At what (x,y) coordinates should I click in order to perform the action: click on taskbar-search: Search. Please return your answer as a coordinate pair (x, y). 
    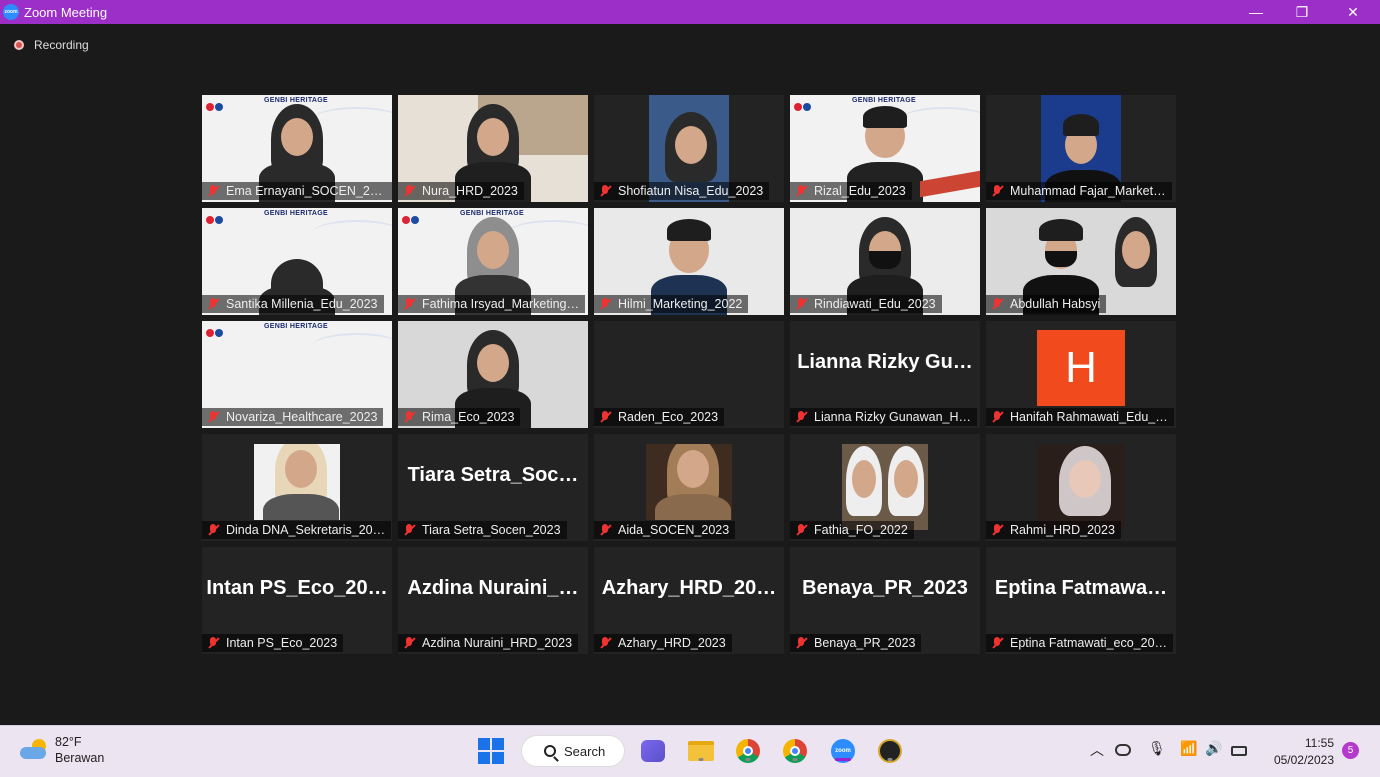
    Looking at the image, I should click on (573, 751).